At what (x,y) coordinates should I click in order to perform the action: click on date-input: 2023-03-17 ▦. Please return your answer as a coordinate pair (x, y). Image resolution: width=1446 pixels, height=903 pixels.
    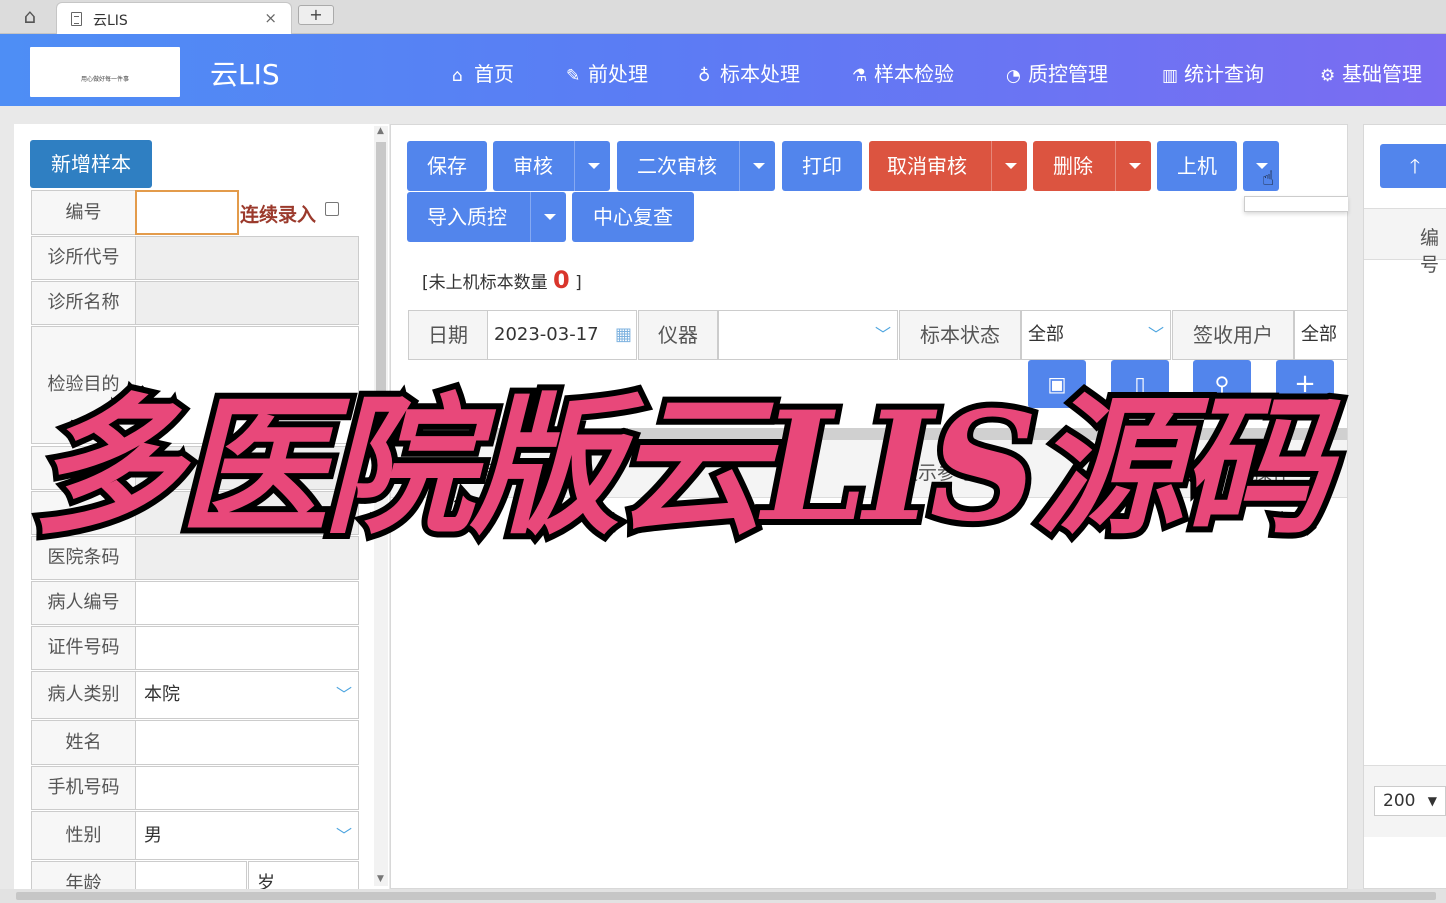
    Looking at the image, I should click on (562, 335).